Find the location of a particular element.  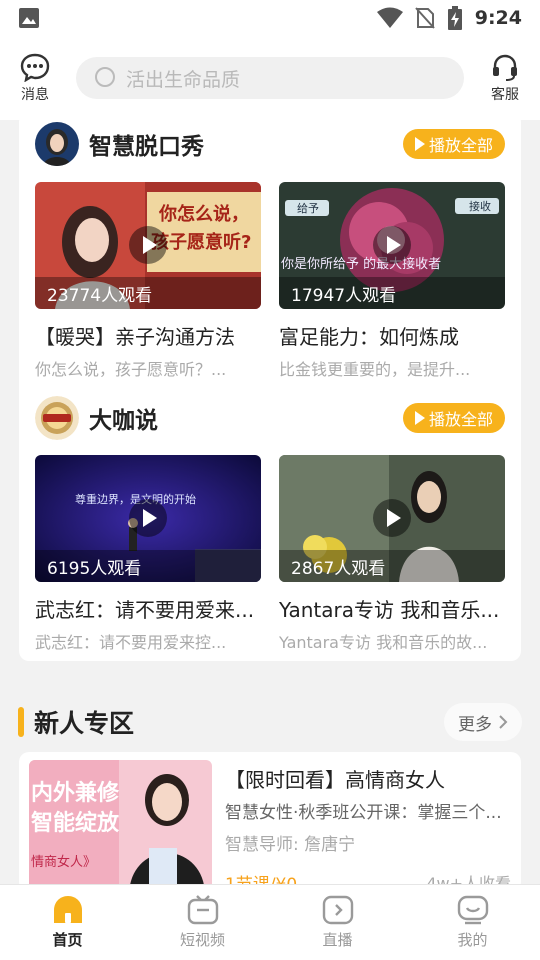

live-icon is located at coordinates (337, 910).